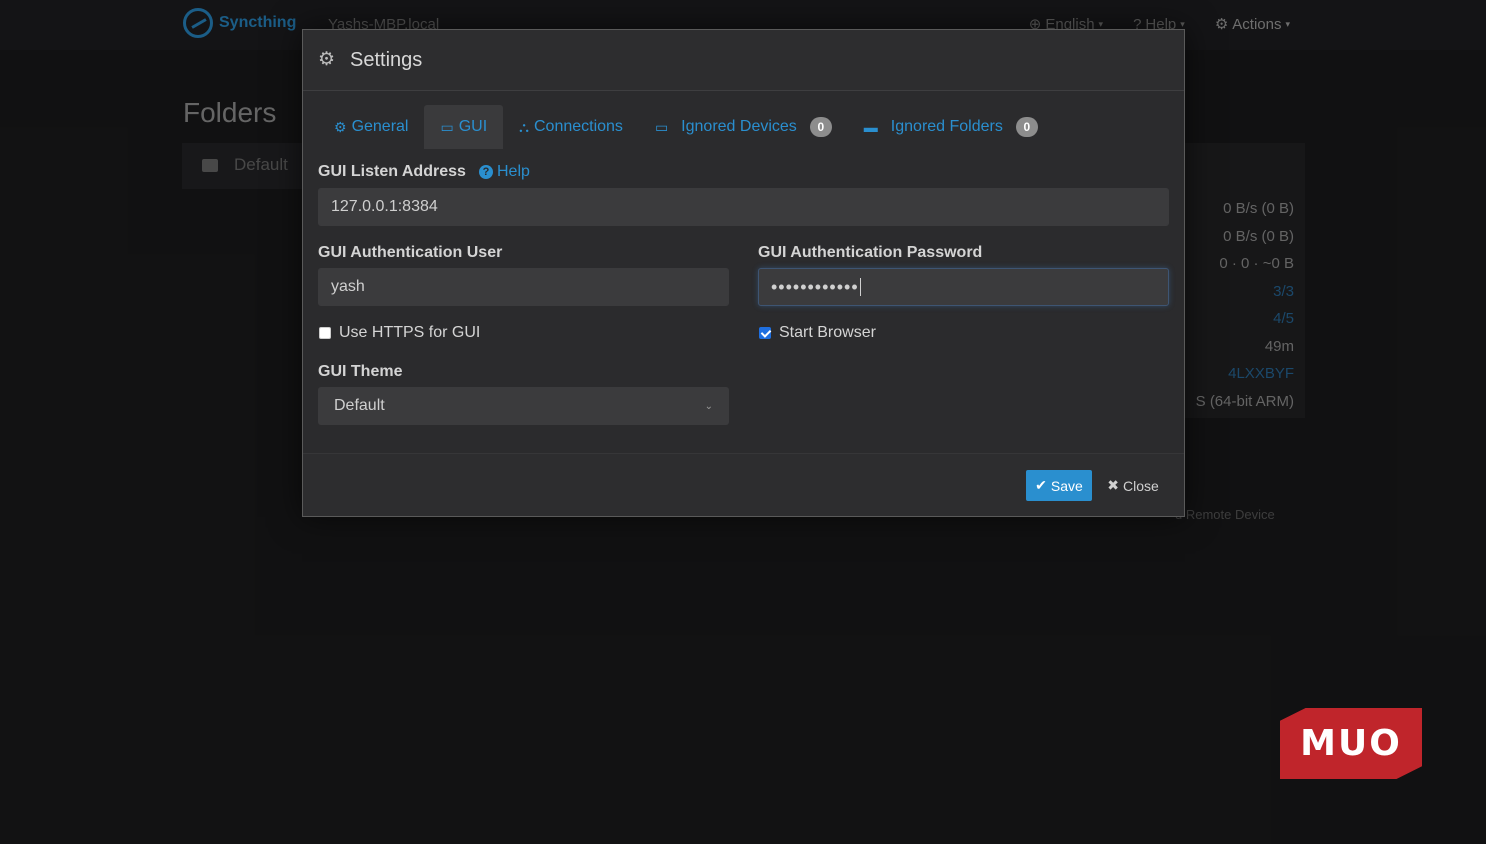  Describe the element at coordinates (946, 126) in the screenshot. I see `tab-label: Ignored Folders` at that location.